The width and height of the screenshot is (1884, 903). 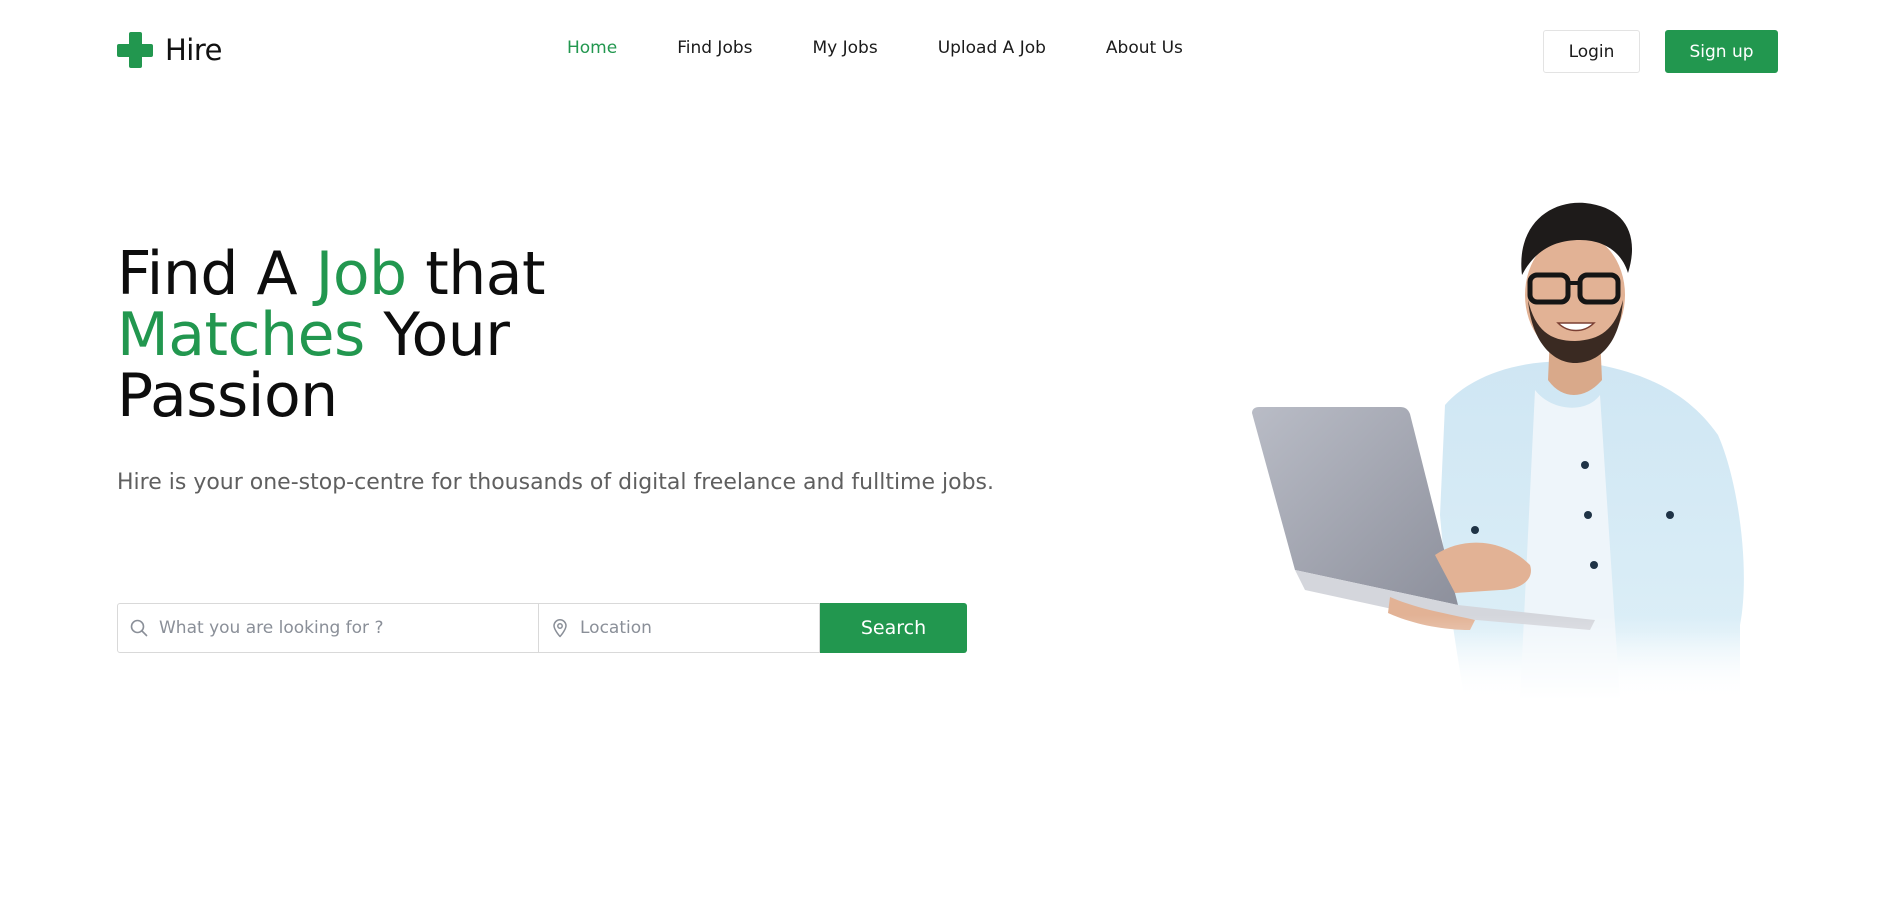 I want to click on hero-title: Find A Job that Matches Your Passion, so click(x=331, y=335).